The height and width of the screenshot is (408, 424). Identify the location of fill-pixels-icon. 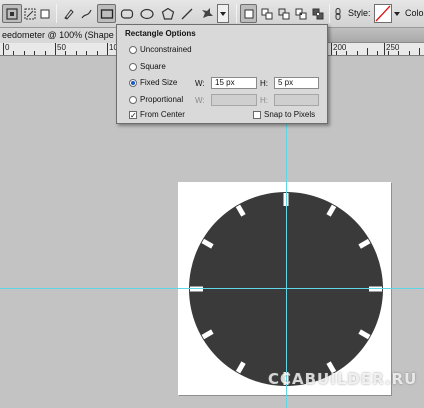
(45, 13).